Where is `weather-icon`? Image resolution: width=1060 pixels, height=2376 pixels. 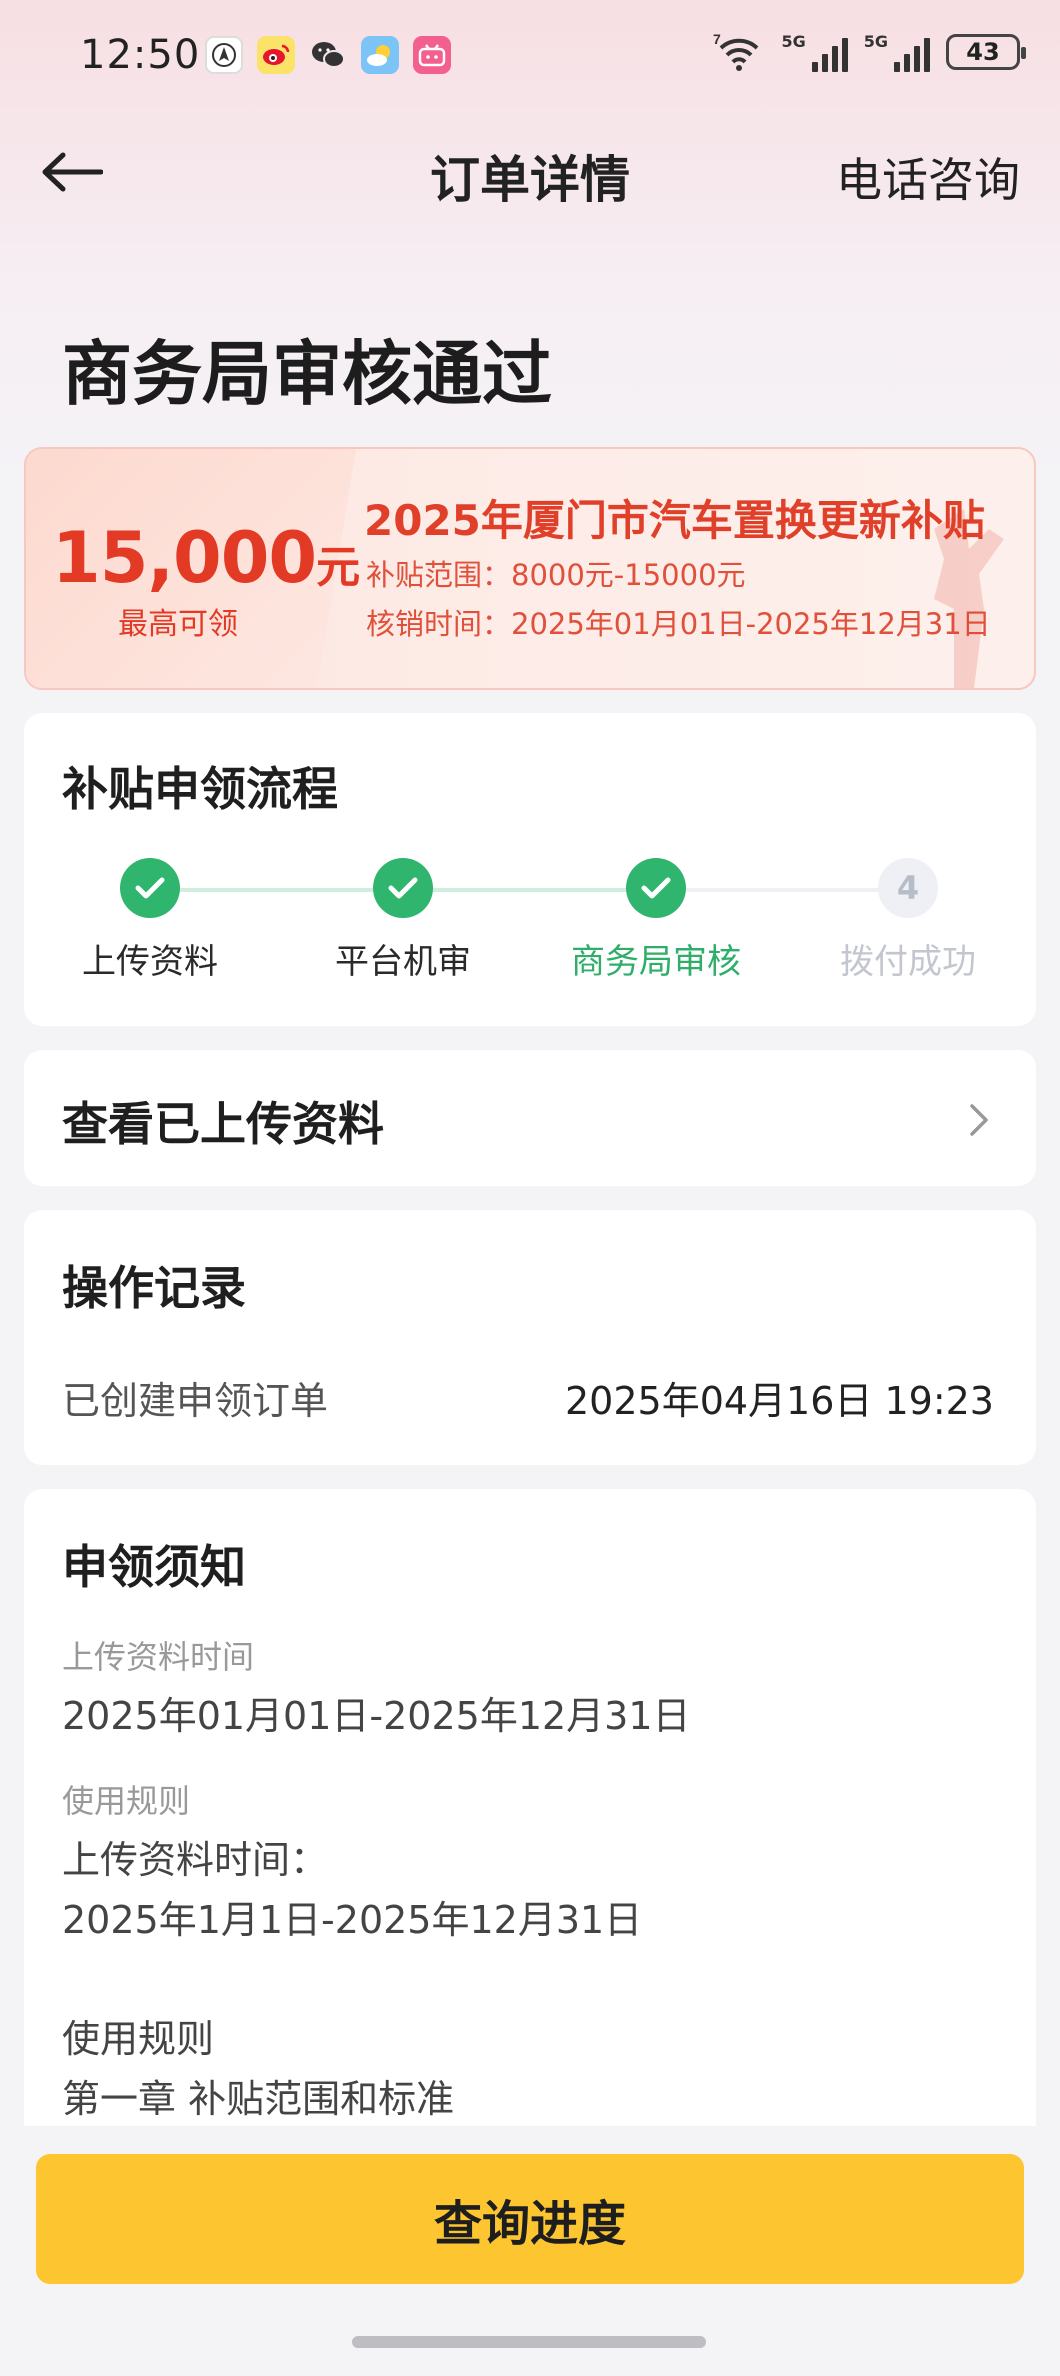
weather-icon is located at coordinates (380, 55).